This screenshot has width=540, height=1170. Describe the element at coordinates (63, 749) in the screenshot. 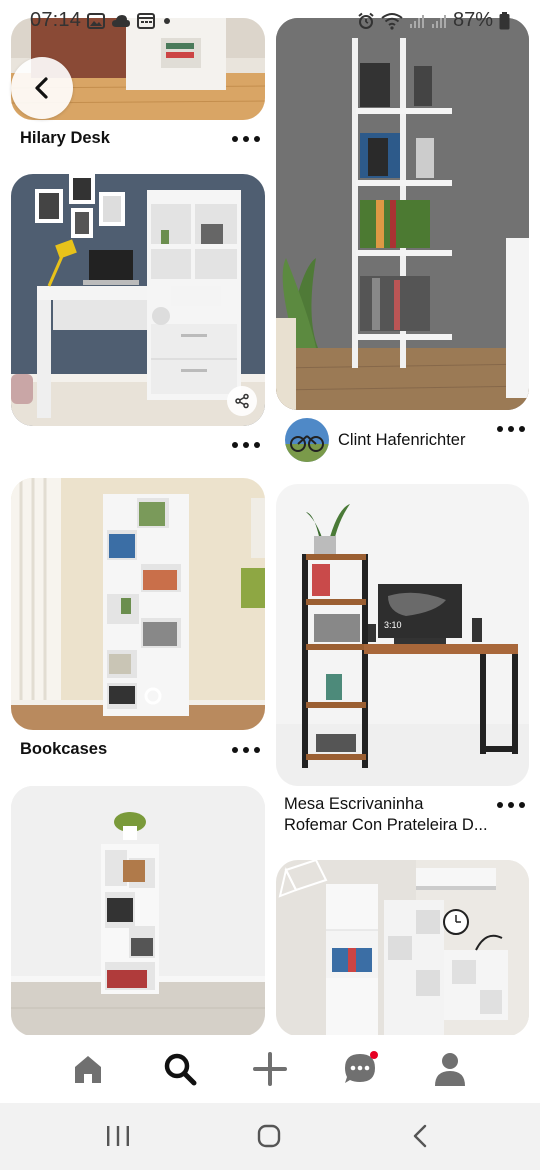

I see `pin-title-bookcases: Bookcases` at that location.